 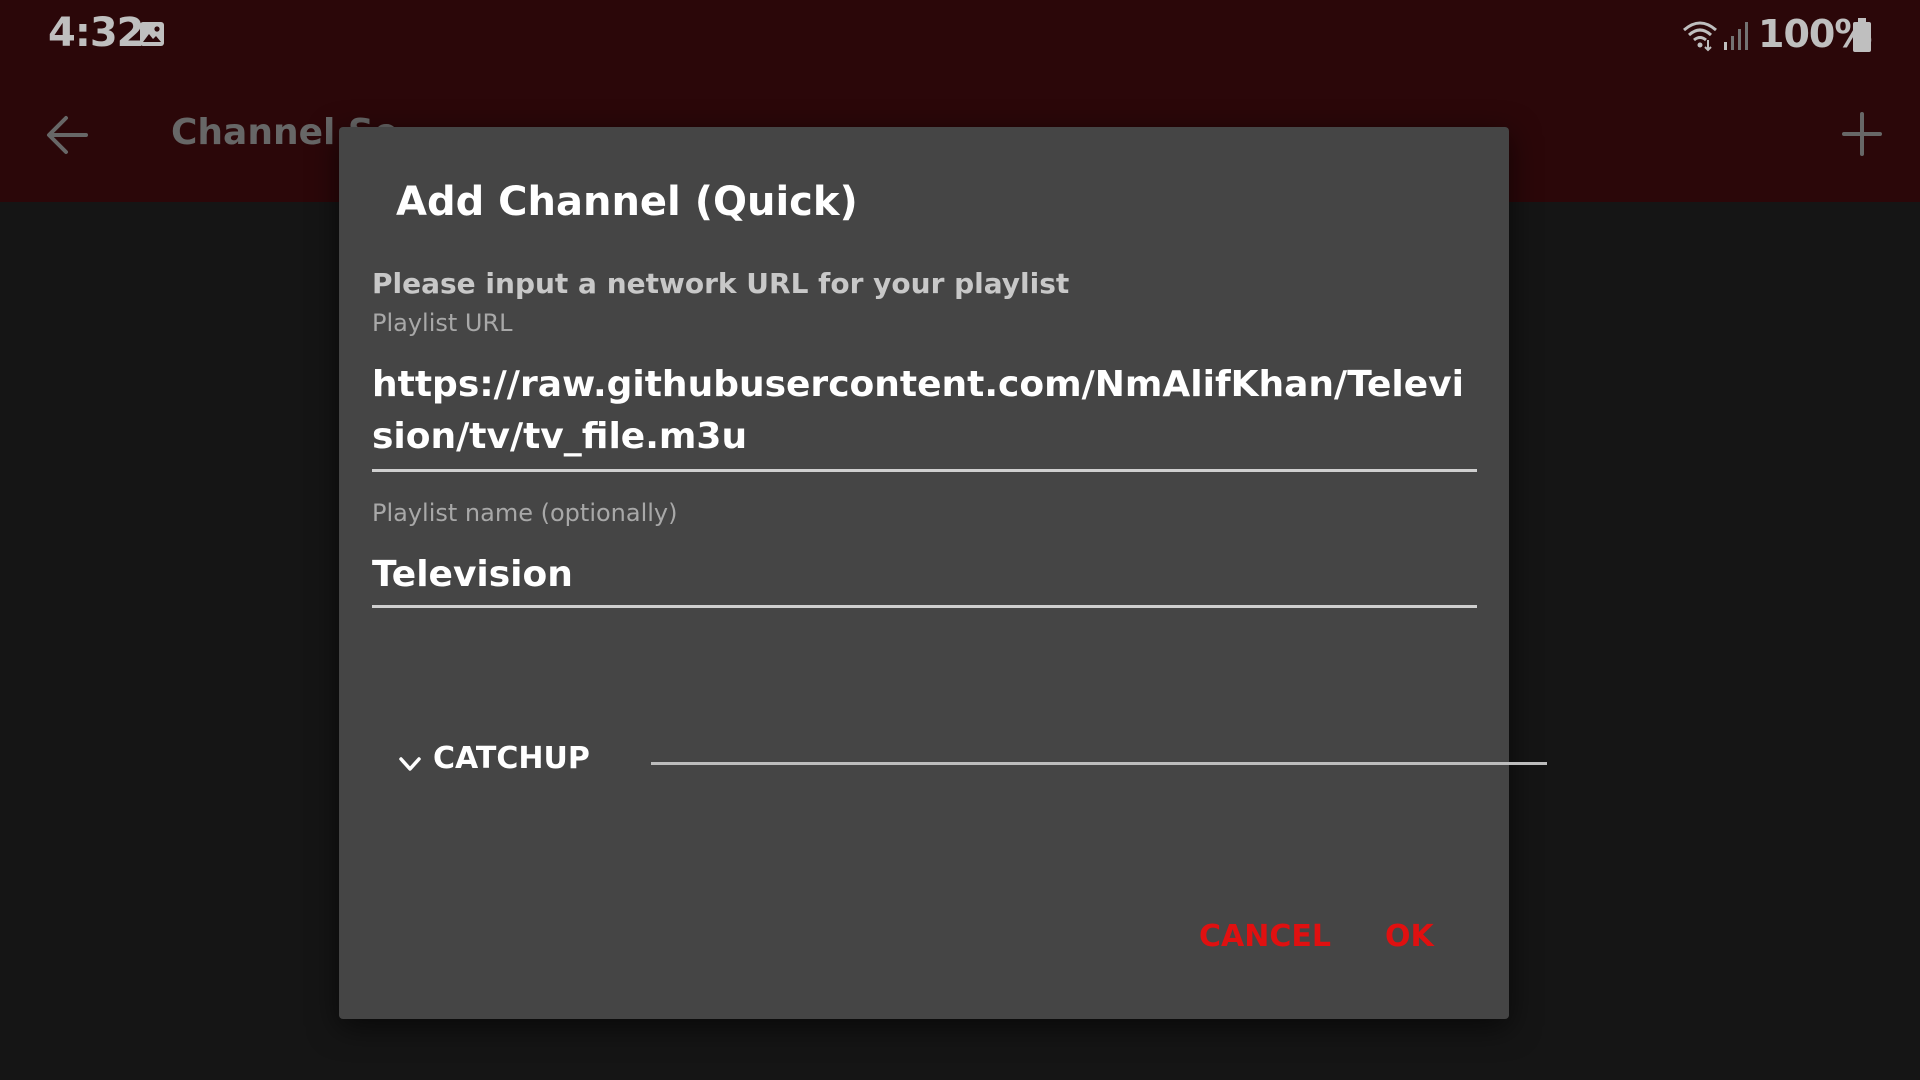 I want to click on ok-button: OK, so click(x=1409, y=936).